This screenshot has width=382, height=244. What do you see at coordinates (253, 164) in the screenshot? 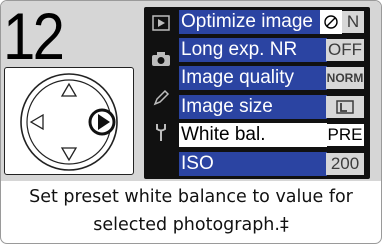
I see `menu-row-label: ISO` at bounding box center [253, 164].